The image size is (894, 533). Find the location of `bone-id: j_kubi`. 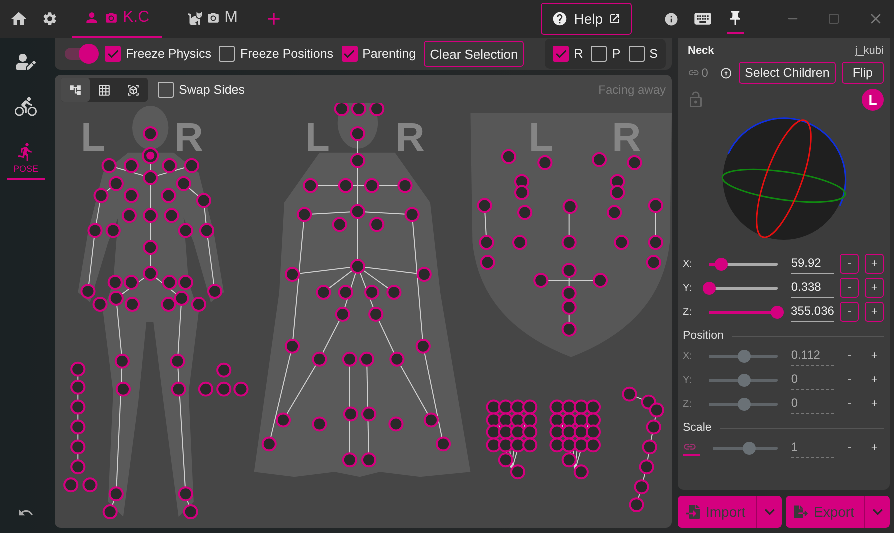

bone-id: j_kubi is located at coordinates (869, 51).